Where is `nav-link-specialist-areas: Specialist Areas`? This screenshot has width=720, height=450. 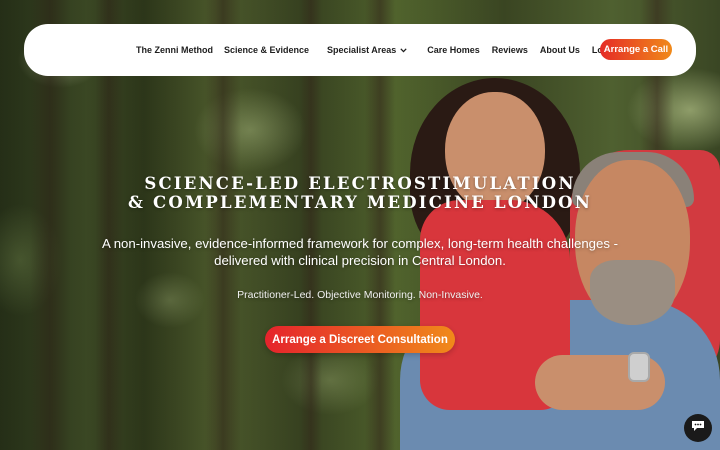
nav-link-specialist-areas: Specialist Areas is located at coordinates (367, 50).